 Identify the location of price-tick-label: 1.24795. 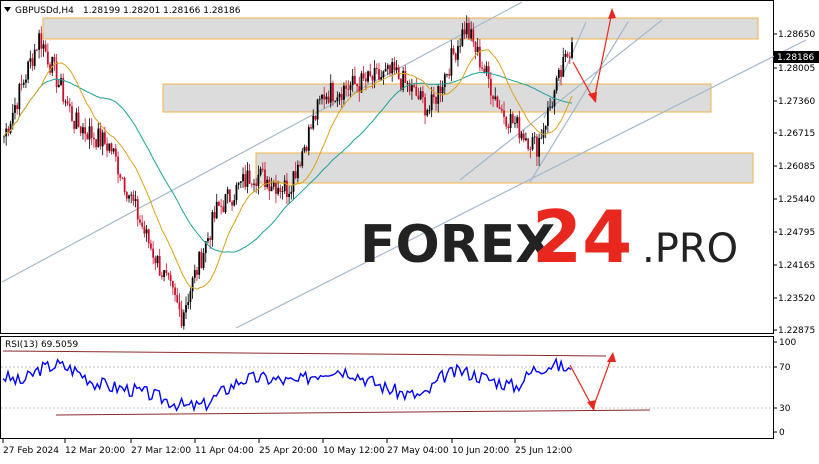
(796, 233).